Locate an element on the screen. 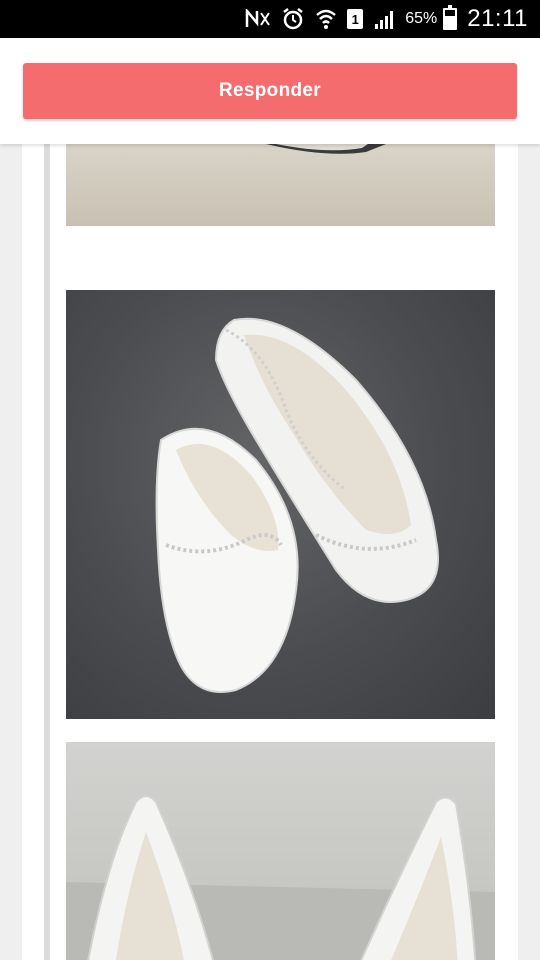 The width and height of the screenshot is (540, 960). reply-header: Responder is located at coordinates (270, 91).